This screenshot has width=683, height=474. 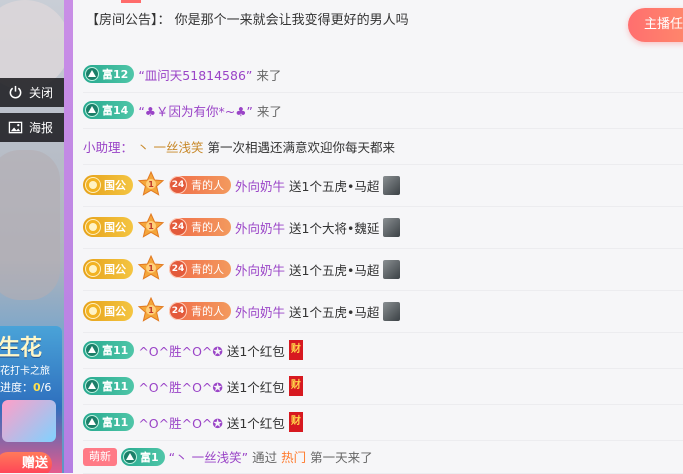 What do you see at coordinates (26, 387) in the screenshot?
I see `promo-progress: 进度：0/6` at bounding box center [26, 387].